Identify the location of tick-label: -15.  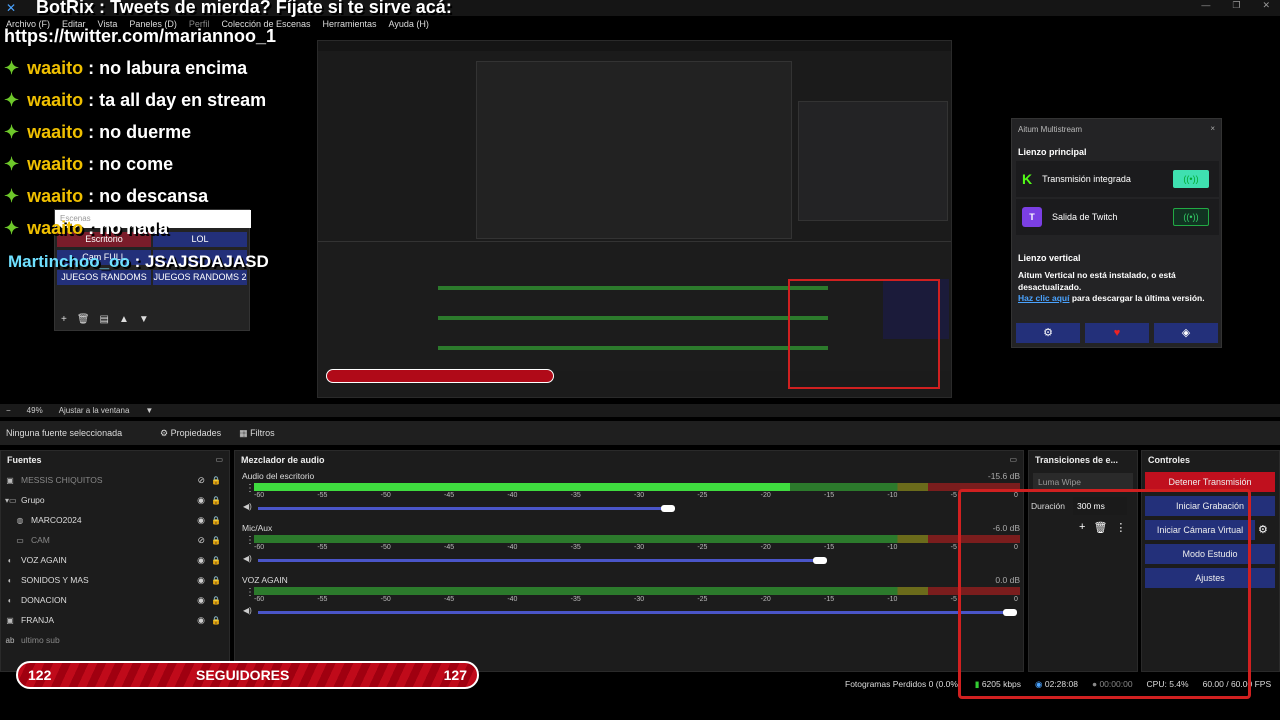
(829, 547).